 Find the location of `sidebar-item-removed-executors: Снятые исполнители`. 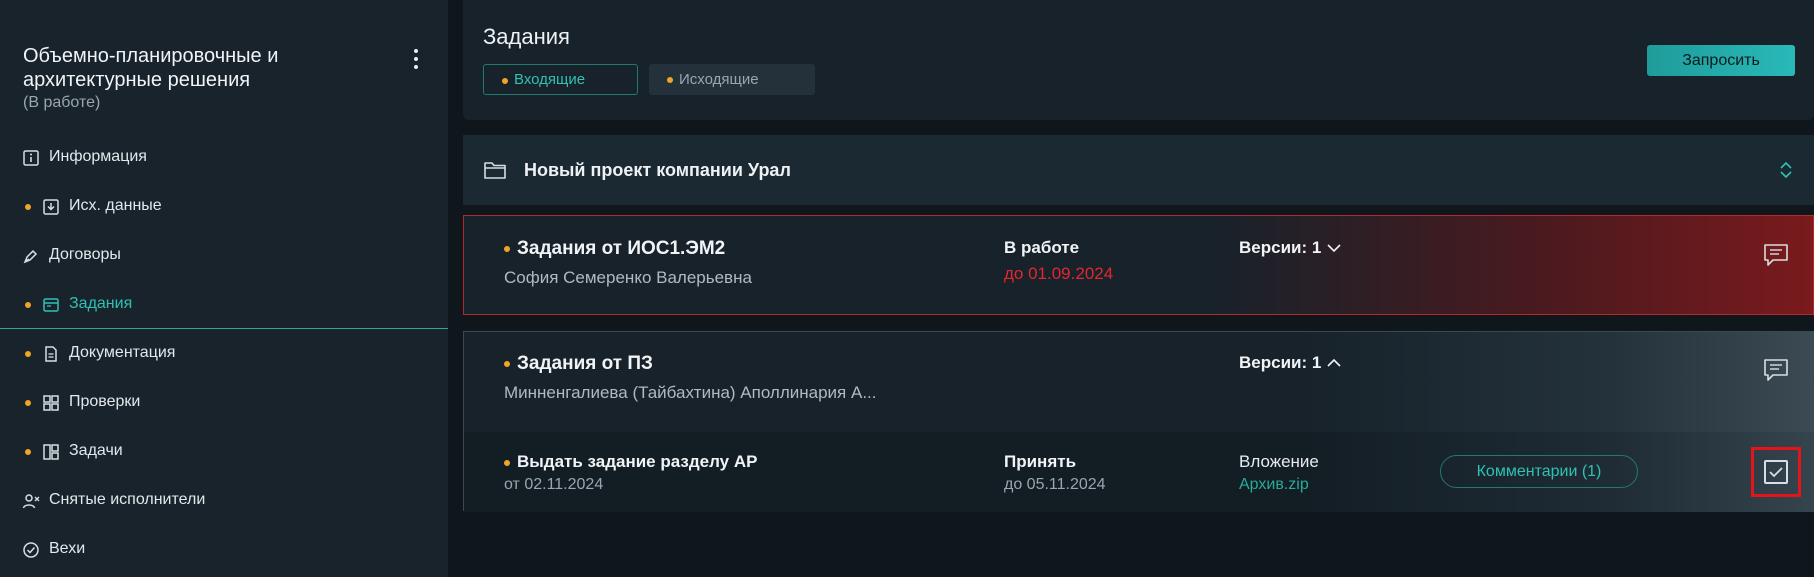

sidebar-item-removed-executors: Снятые исполнители is located at coordinates (224, 501).